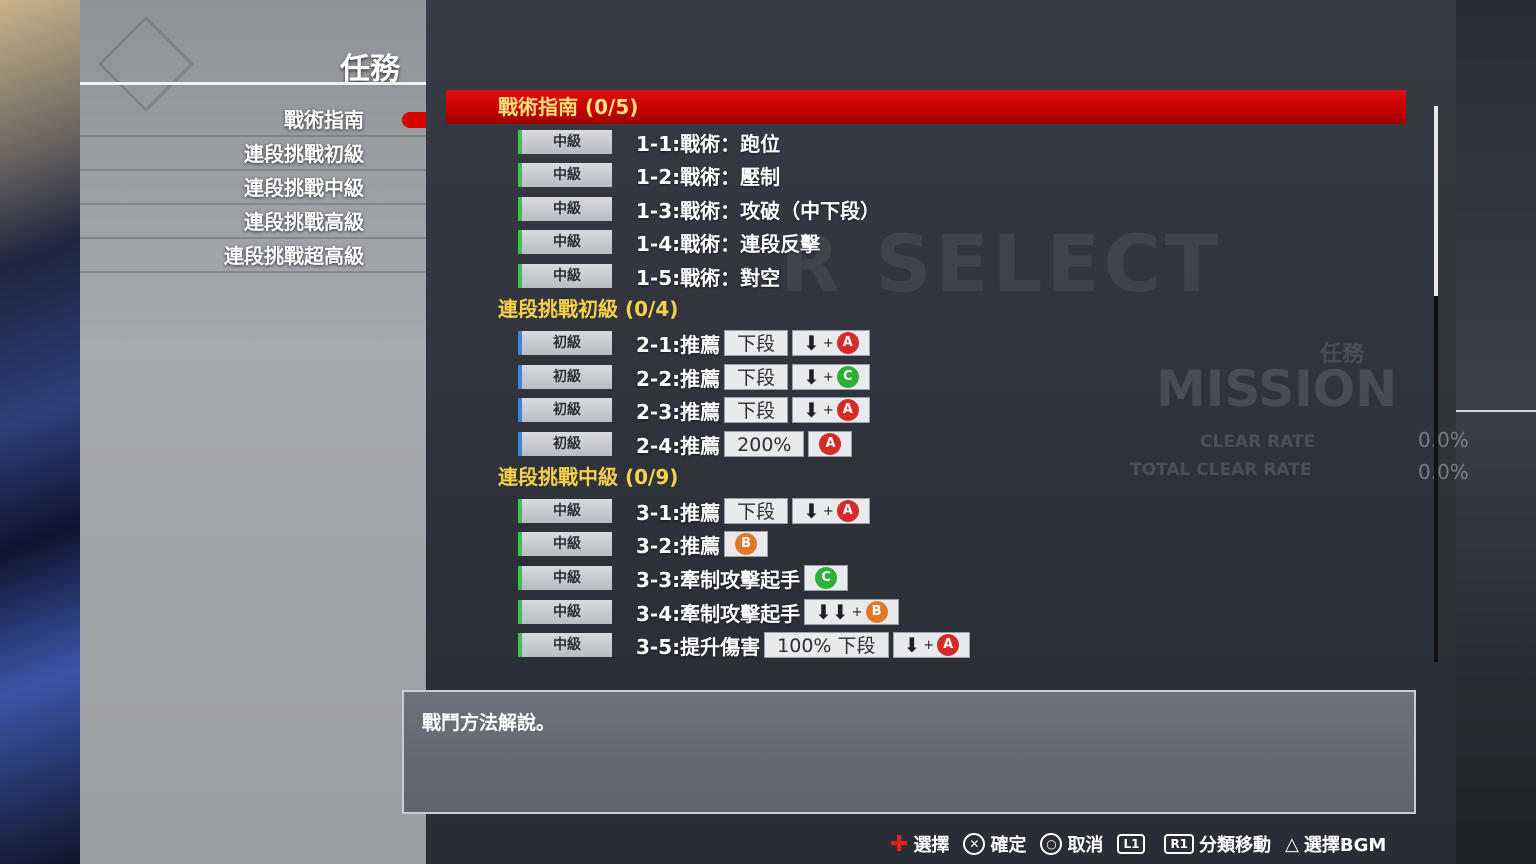  I want to click on control-confirm-label: 確定, so click(1008, 845).